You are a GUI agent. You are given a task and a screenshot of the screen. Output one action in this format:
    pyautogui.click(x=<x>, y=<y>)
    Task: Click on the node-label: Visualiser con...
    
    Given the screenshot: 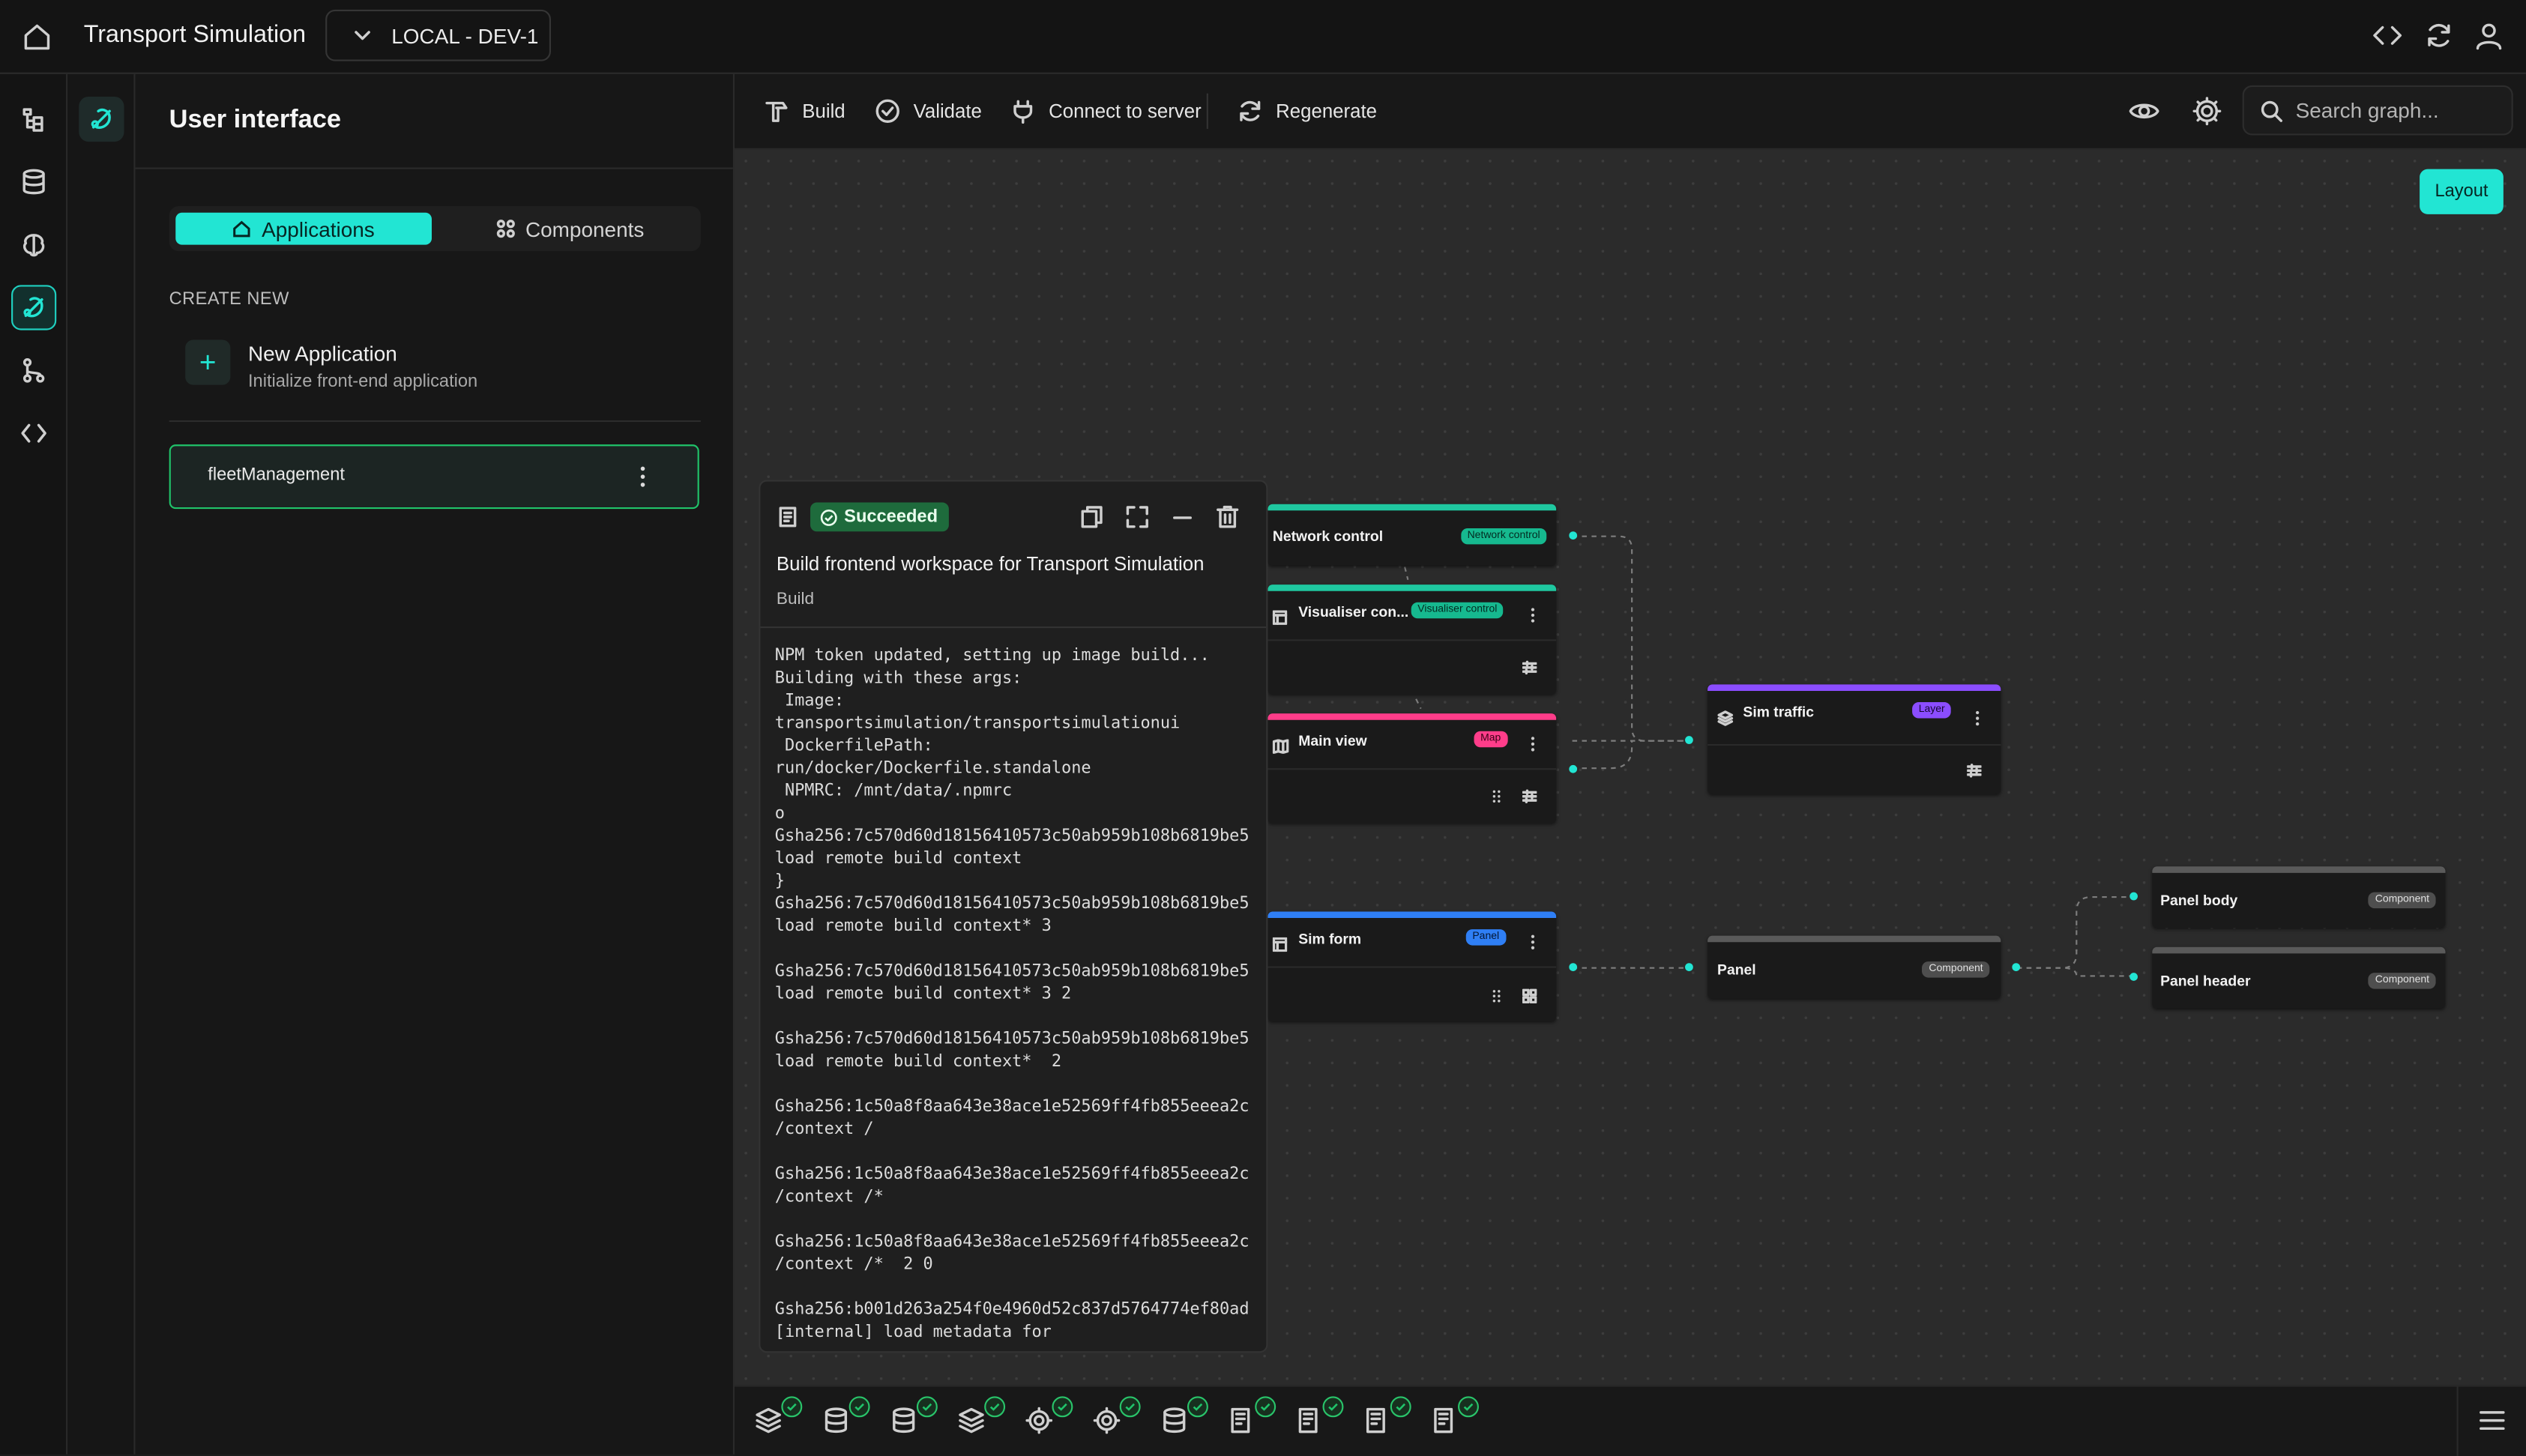 What is the action you would take?
    pyautogui.click(x=1353, y=611)
    